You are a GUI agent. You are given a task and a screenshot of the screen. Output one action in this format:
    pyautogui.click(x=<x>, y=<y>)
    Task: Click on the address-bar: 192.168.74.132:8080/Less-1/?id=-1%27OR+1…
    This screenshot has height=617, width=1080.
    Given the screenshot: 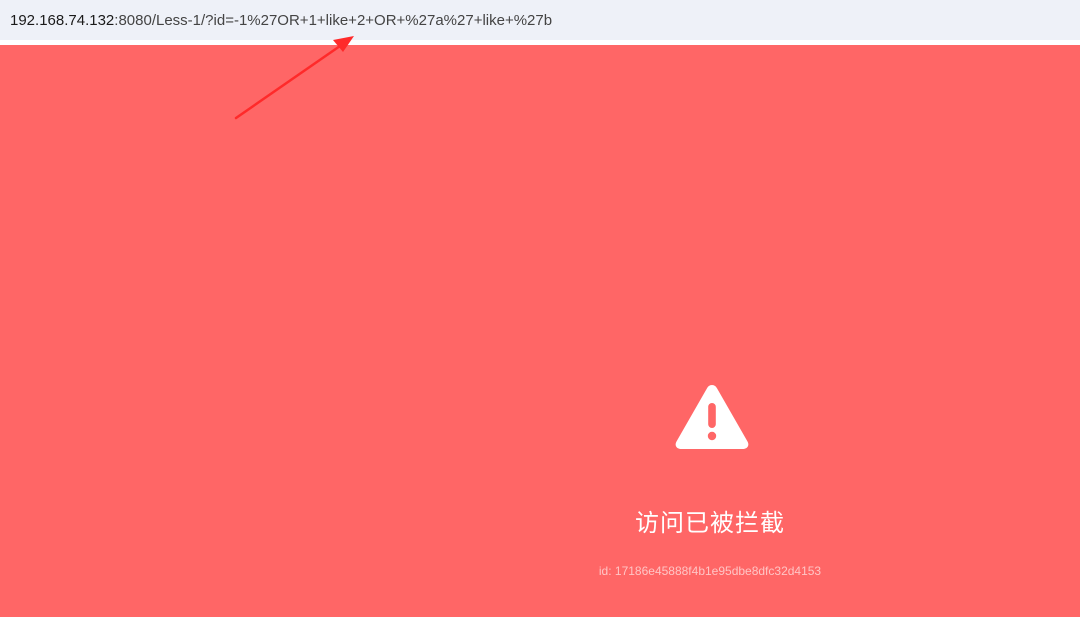 What is the action you would take?
    pyautogui.click(x=540, y=20)
    